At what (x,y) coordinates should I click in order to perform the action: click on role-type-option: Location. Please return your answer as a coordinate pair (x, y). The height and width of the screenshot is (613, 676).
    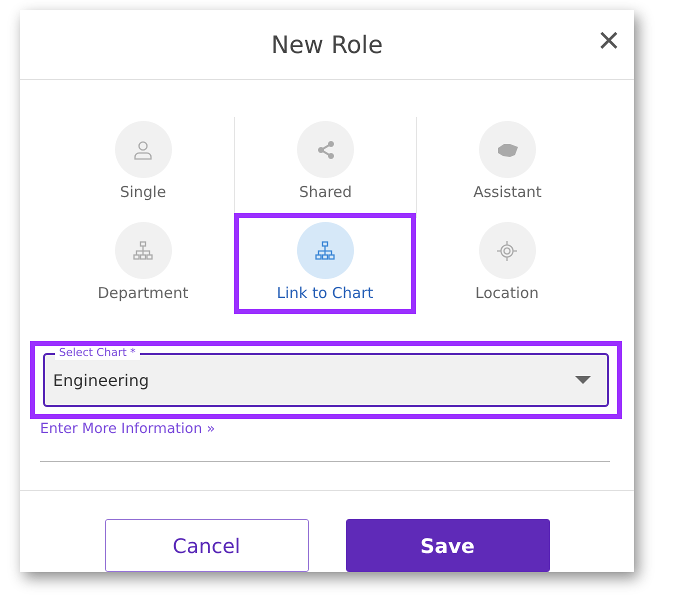
    Looking at the image, I should click on (507, 263).